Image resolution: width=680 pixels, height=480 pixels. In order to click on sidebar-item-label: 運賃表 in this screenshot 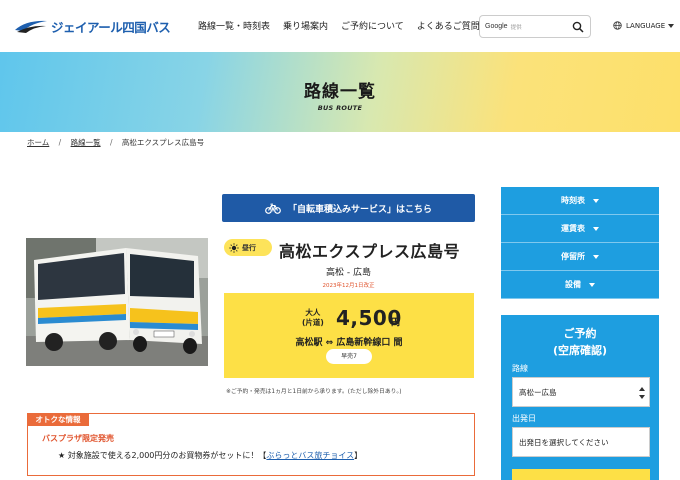, I will do `click(573, 228)`.